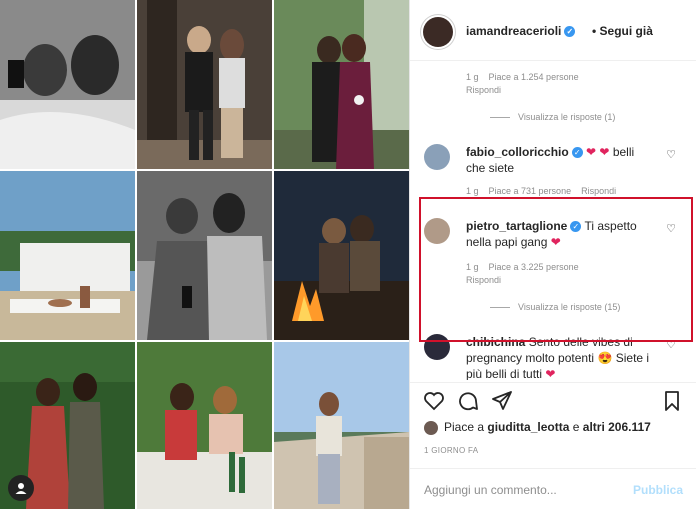 This screenshot has width=696, height=510. What do you see at coordinates (434, 401) in the screenshot?
I see `heart-outline-icon` at bounding box center [434, 401].